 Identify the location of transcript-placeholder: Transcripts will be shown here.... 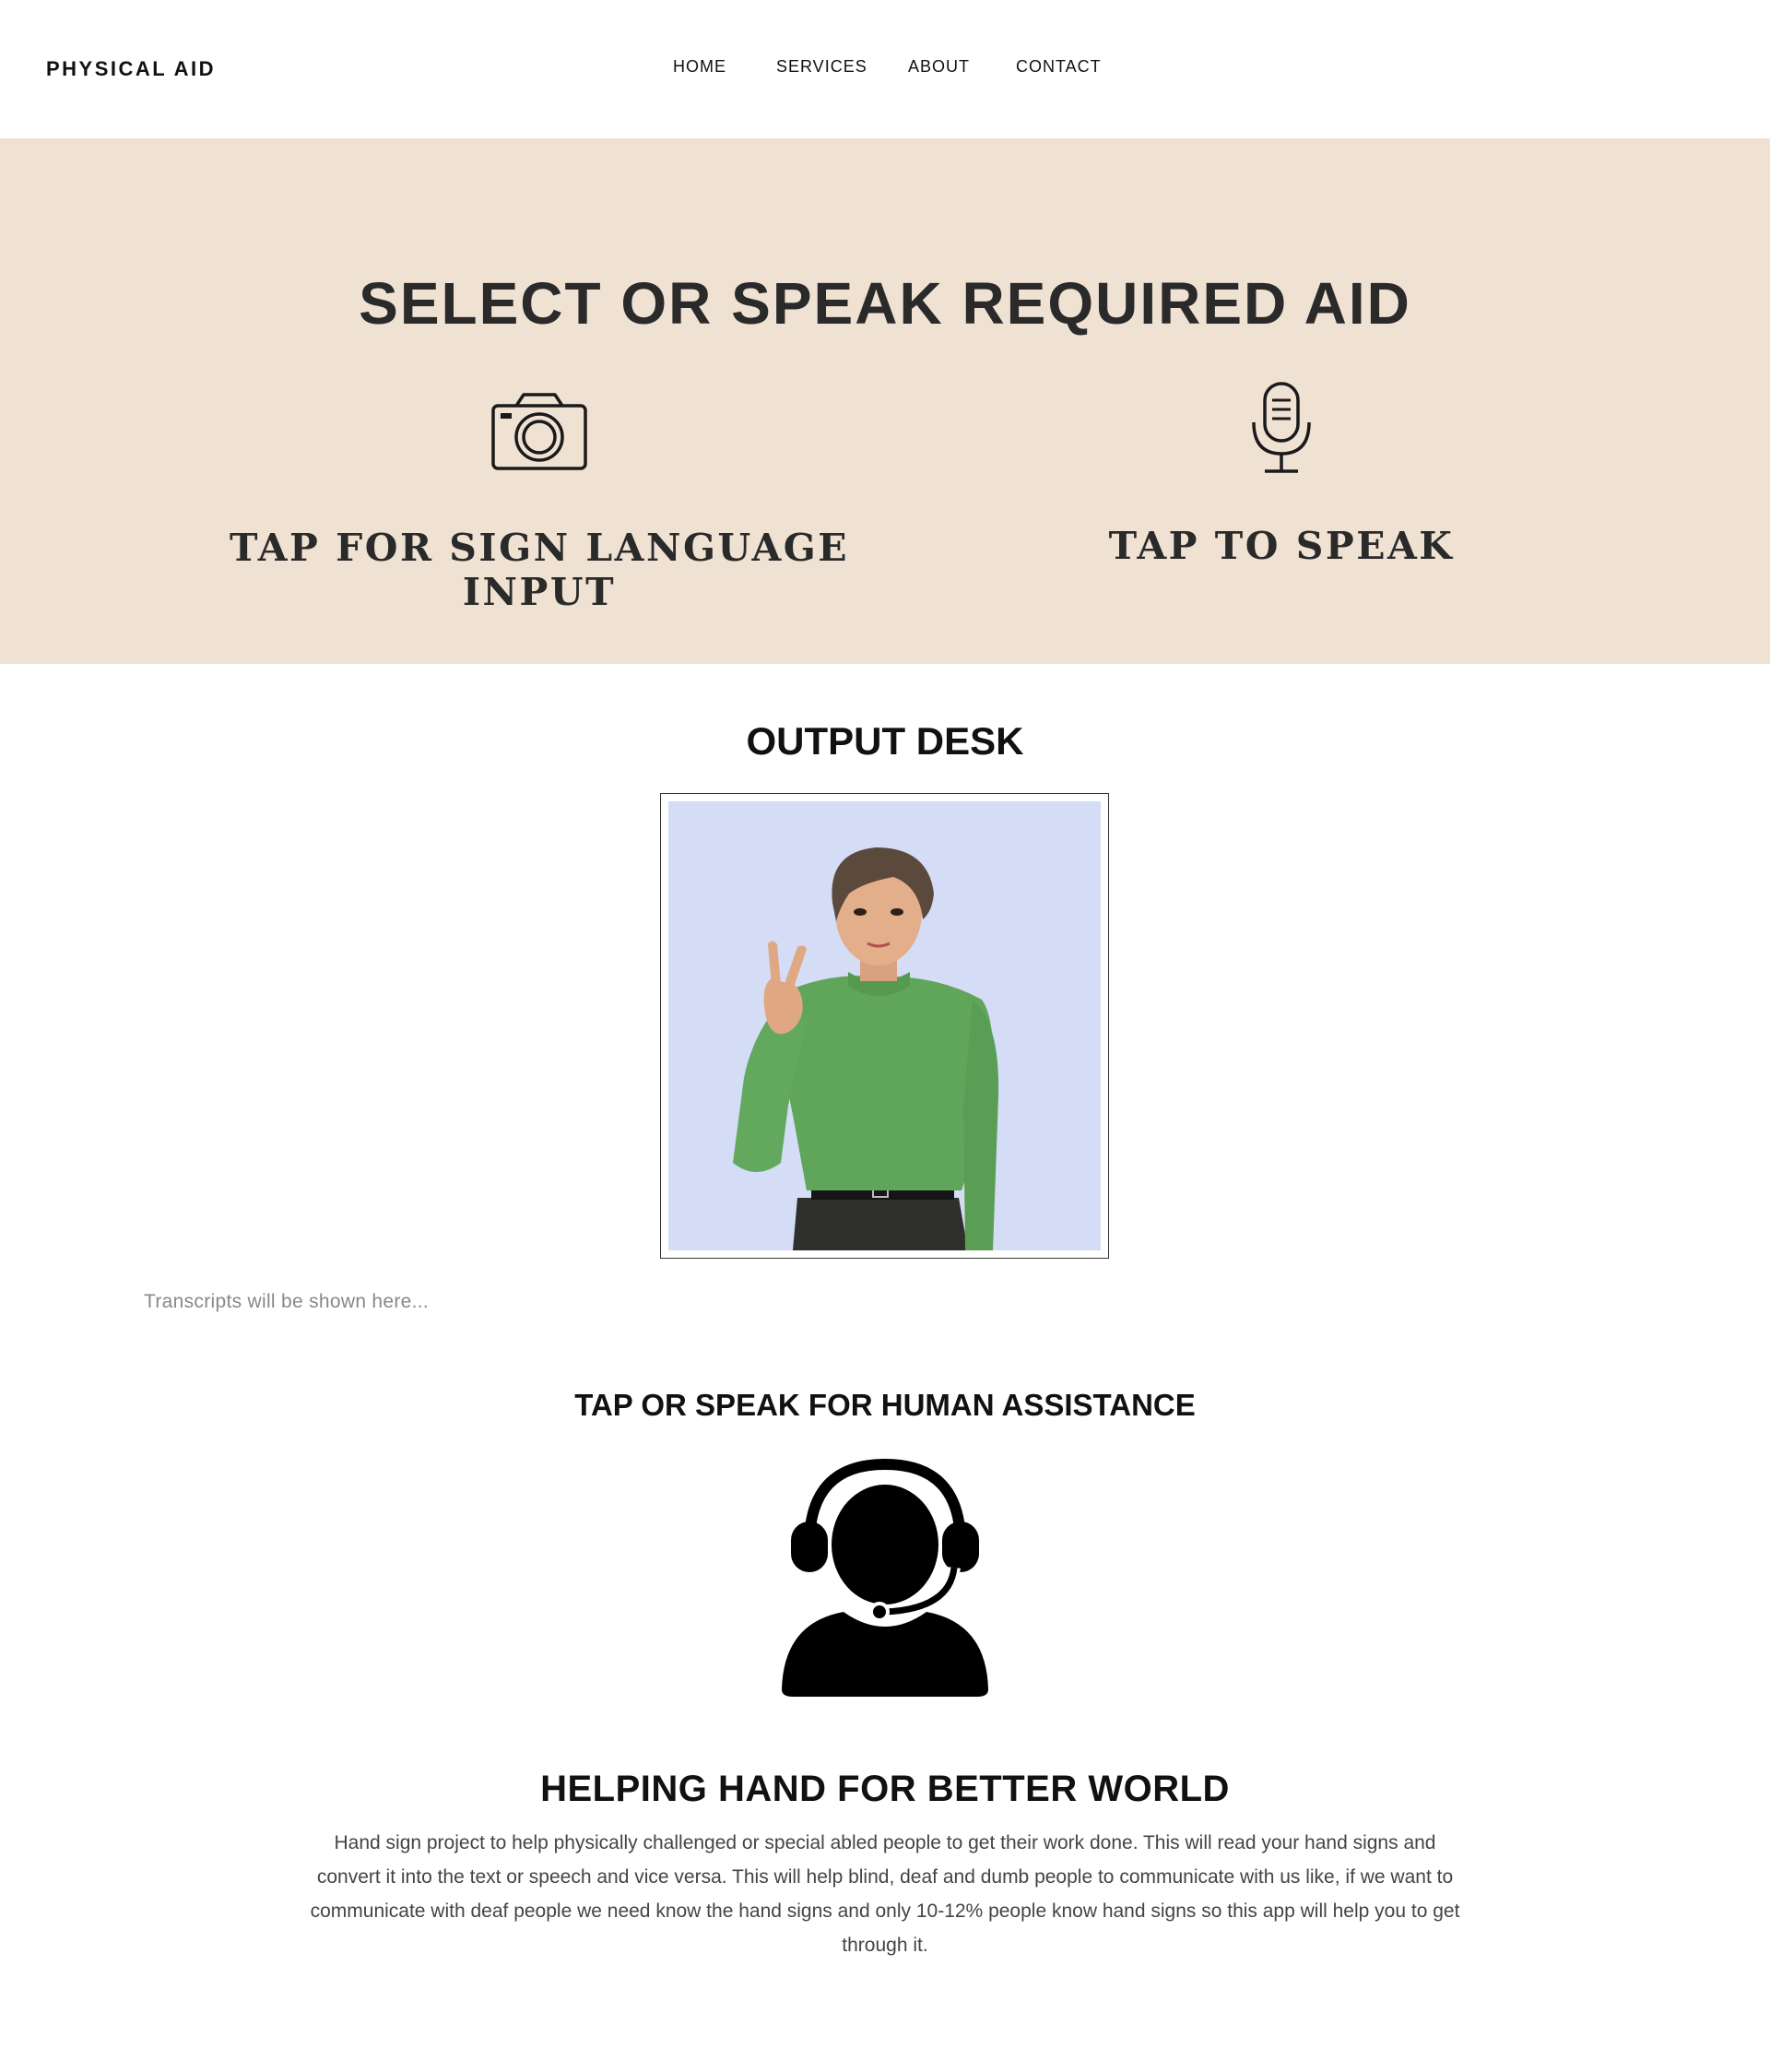
(287, 1301).